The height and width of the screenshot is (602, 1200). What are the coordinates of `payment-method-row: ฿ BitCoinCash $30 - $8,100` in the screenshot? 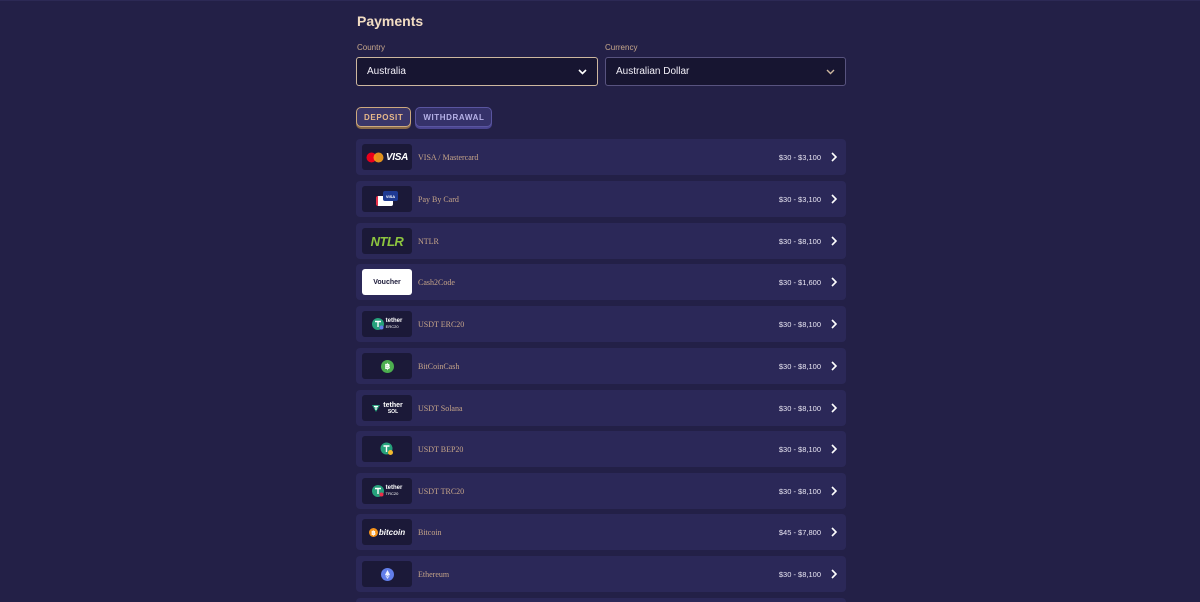 It's located at (601, 366).